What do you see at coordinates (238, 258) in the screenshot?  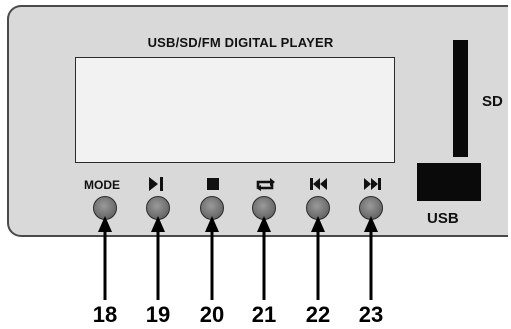 I see `callout-arrows` at bounding box center [238, 258].